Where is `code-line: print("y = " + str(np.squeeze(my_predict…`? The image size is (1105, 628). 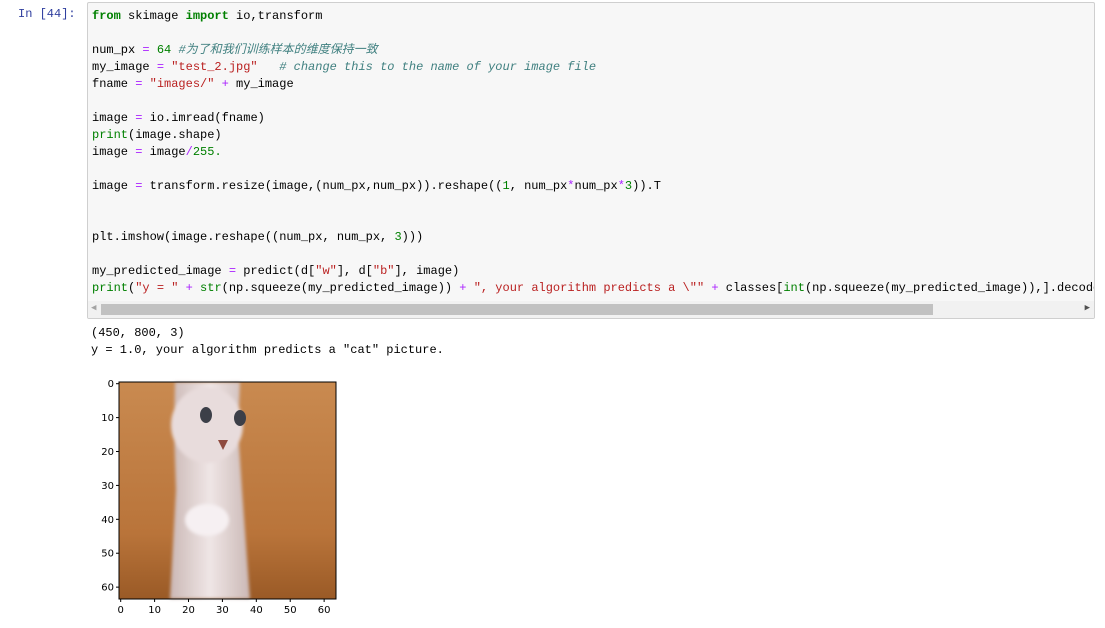
code-line: print("y = " + str(np.squeeze(my_predict… is located at coordinates (593, 288).